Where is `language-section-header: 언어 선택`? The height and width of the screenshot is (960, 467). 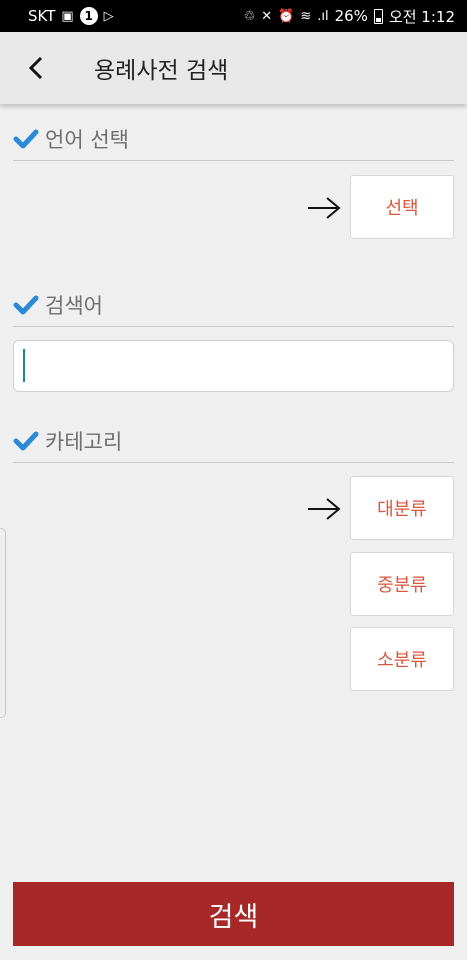
language-section-header: 언어 선택 is located at coordinates (233, 142).